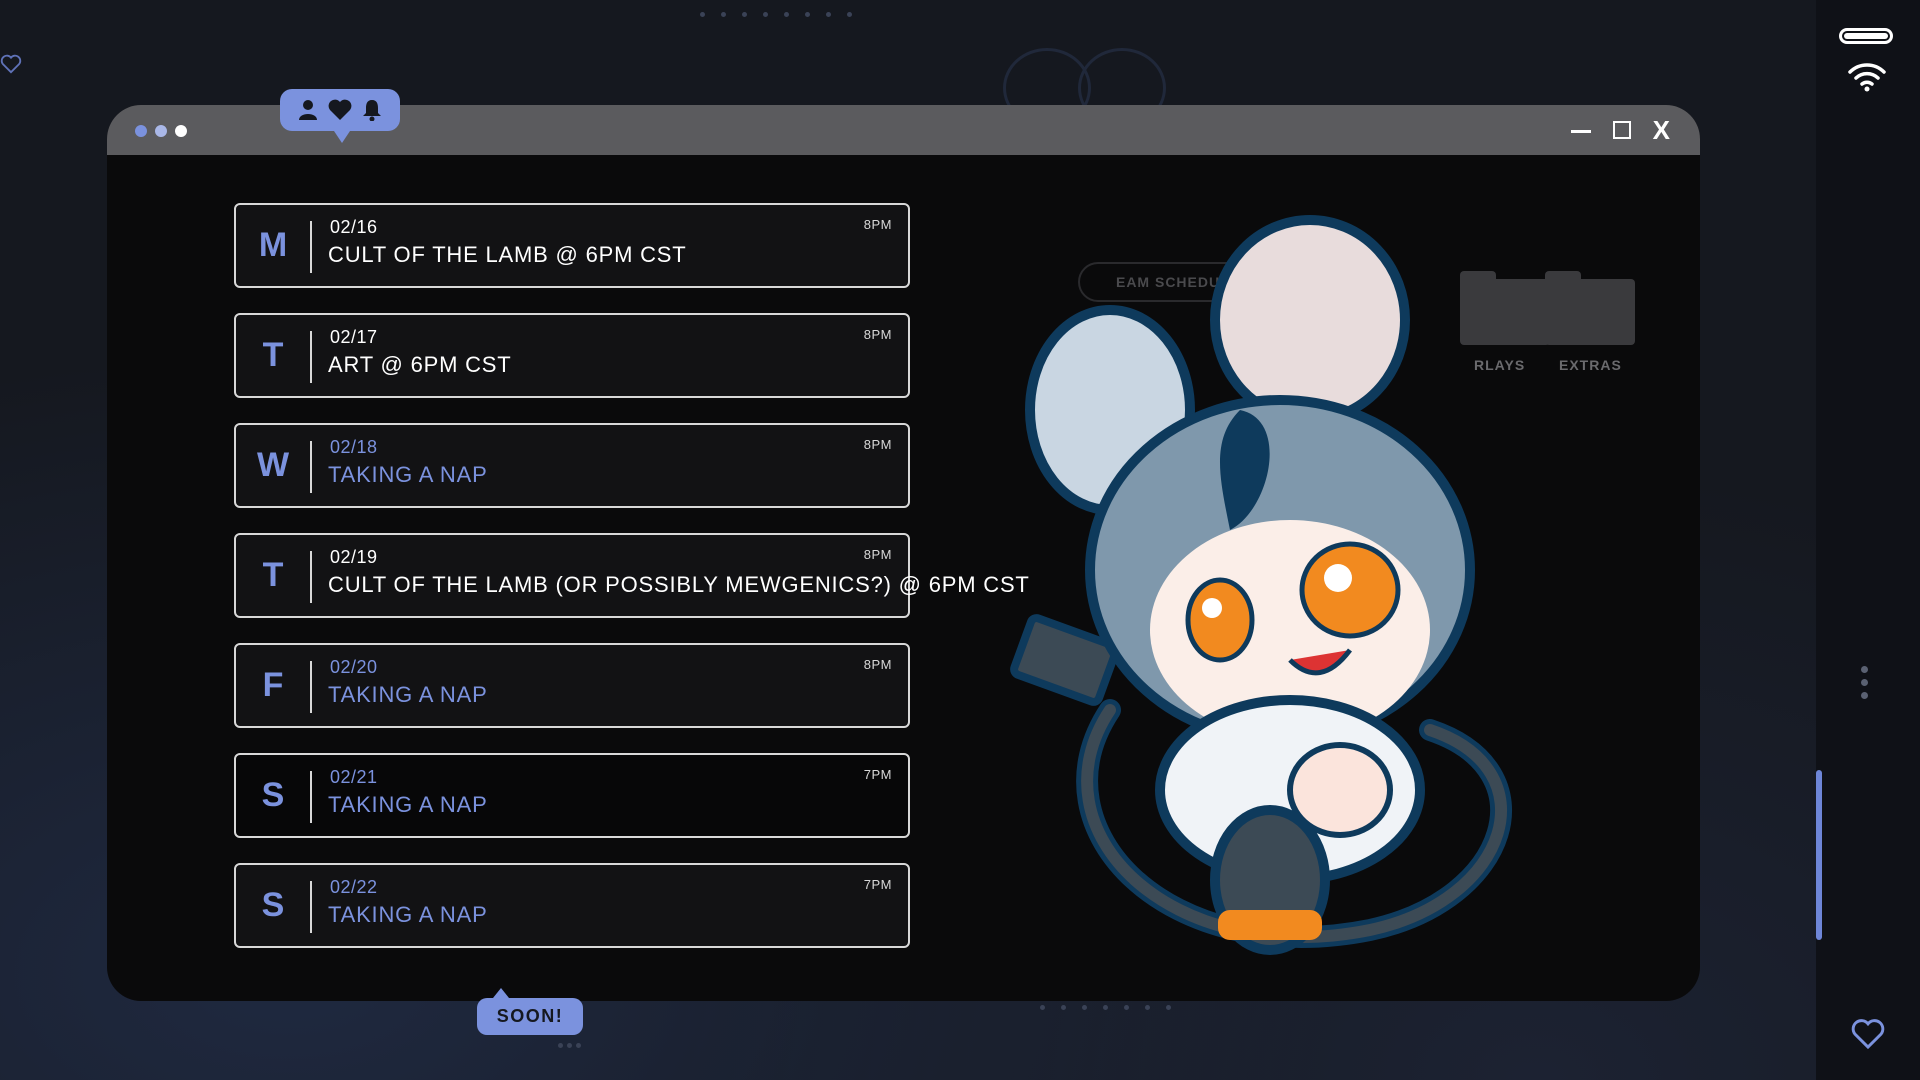  What do you see at coordinates (1580, 130) in the screenshot?
I see `minimize-button` at bounding box center [1580, 130].